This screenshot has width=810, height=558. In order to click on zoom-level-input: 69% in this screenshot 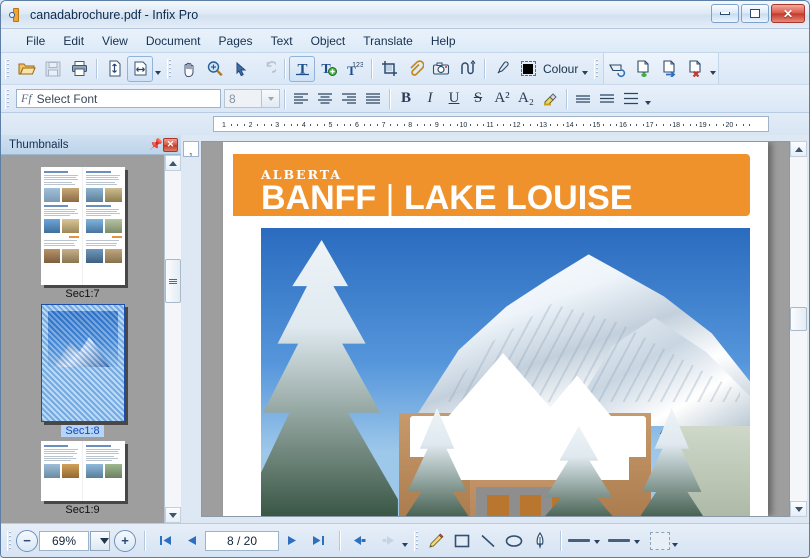, I will do `click(64, 540)`.